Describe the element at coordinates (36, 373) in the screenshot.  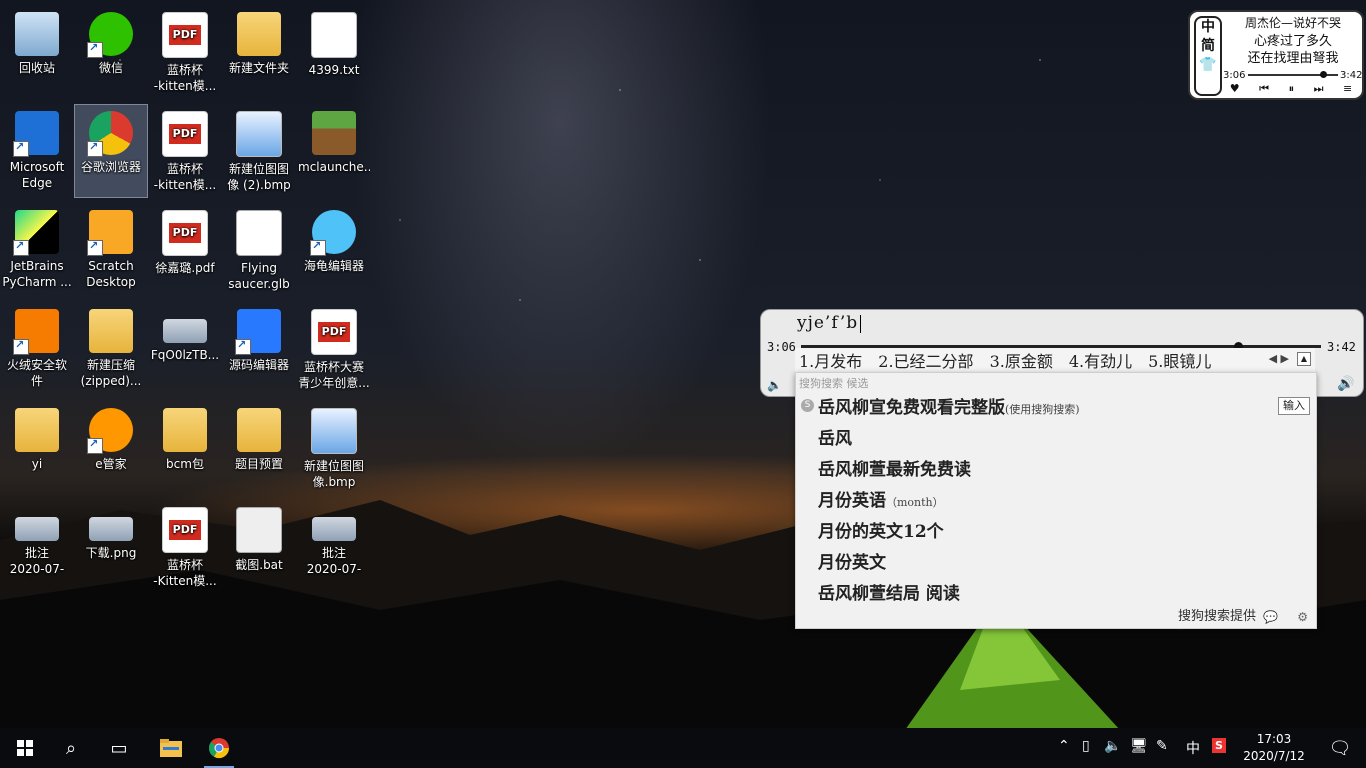
I see `desktop-icon-label: 火绒安全软 件` at that location.